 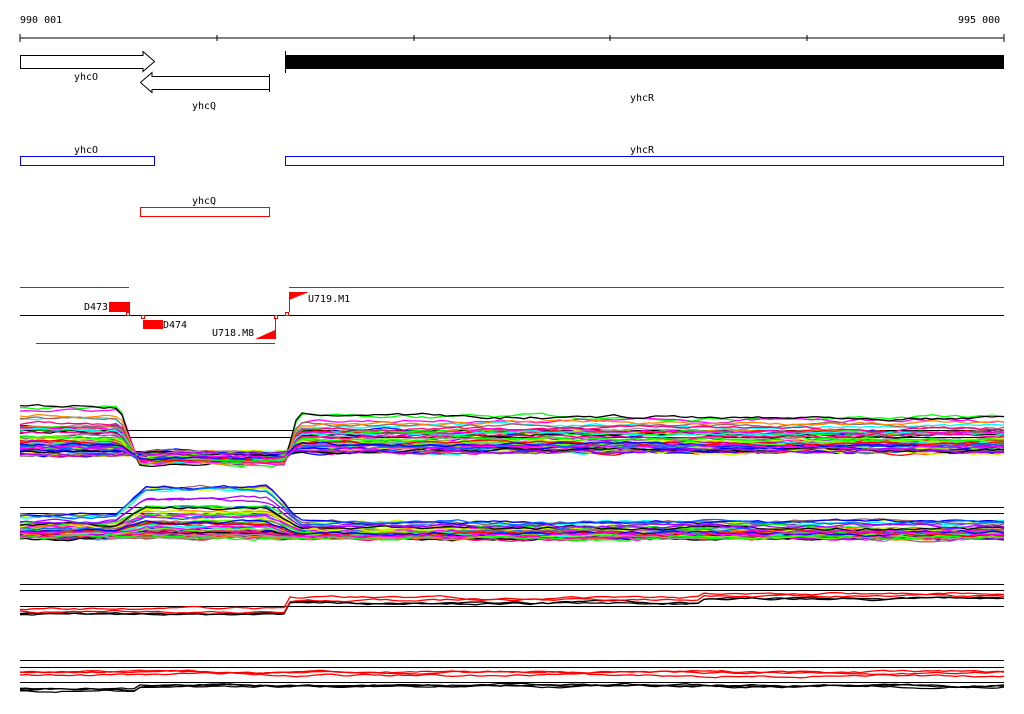 I want to click on feature-label: D474, so click(x=175, y=325).